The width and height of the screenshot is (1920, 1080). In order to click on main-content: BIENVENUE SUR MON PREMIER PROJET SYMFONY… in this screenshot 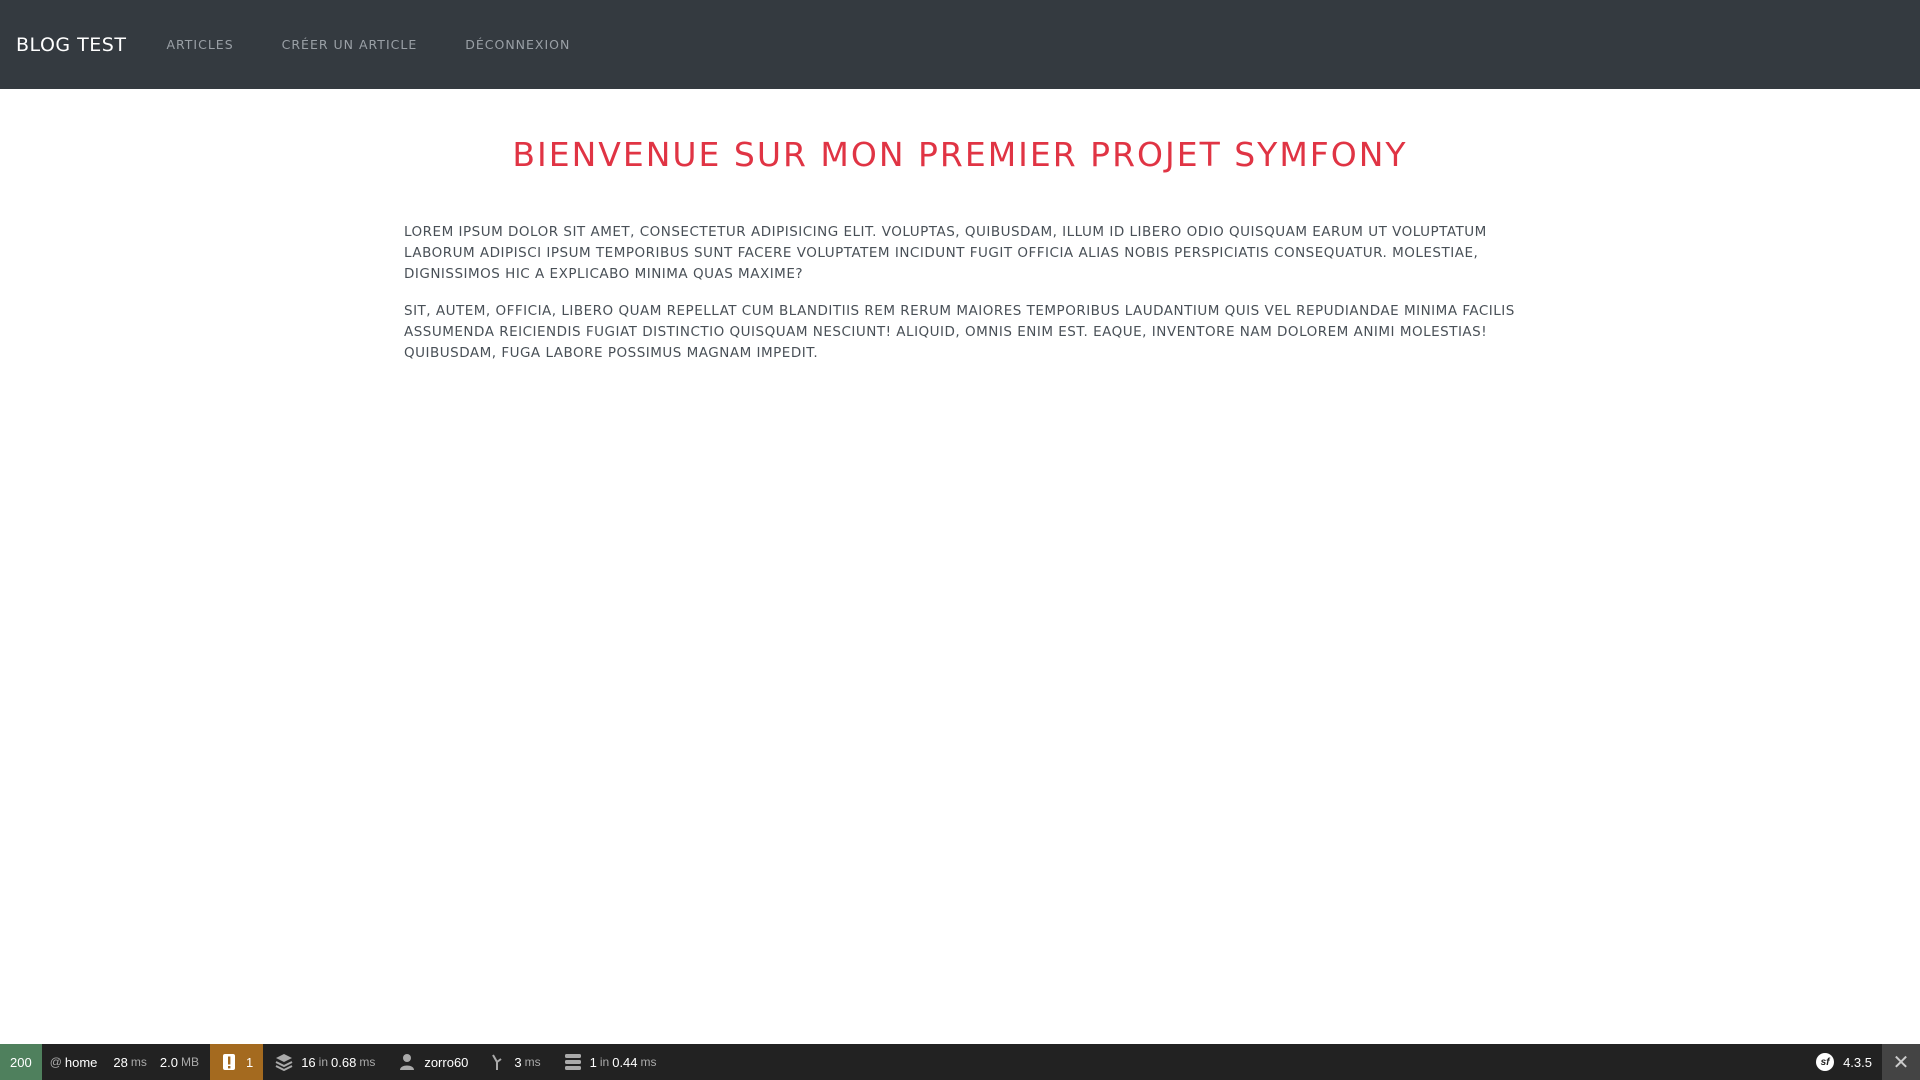, I will do `click(960, 226)`.